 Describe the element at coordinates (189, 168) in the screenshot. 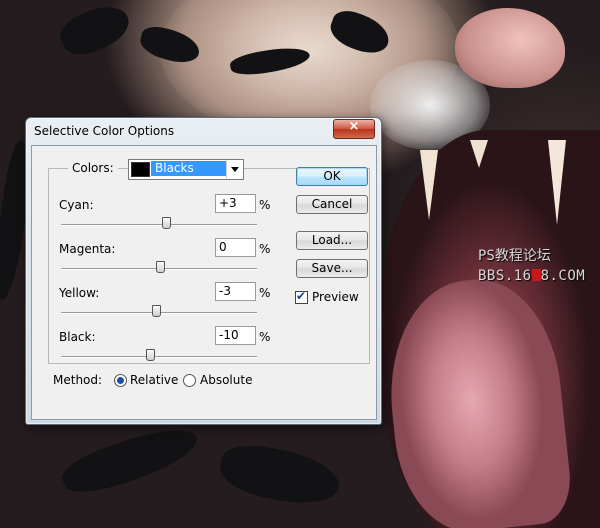

I see `colors-selected-value: Blacks` at that location.